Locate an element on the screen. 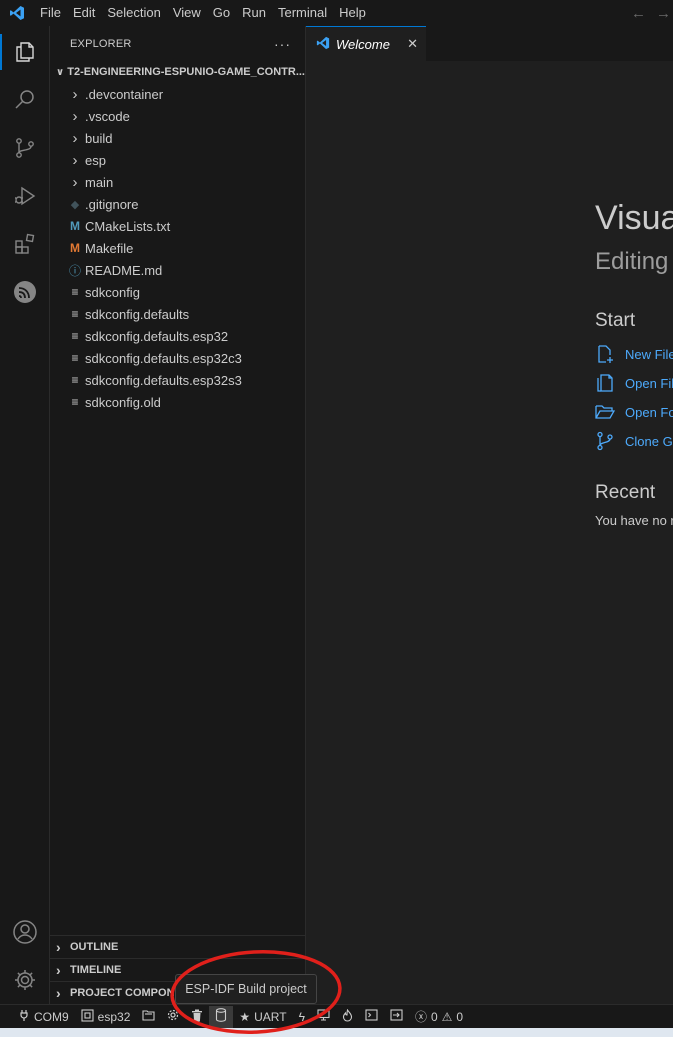  terminal-button is located at coordinates (371, 1017).